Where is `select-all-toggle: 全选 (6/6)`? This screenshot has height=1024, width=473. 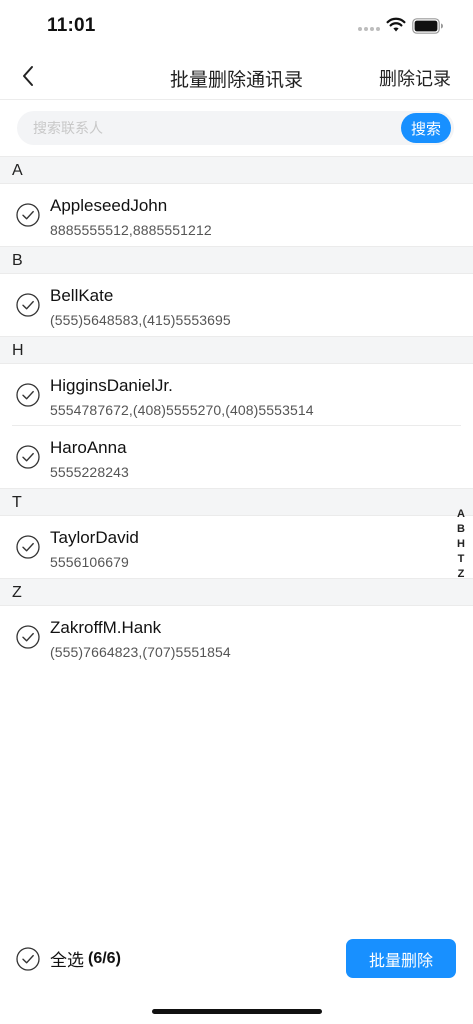
select-all-toggle: 全选 (6/6) is located at coordinates (68, 958).